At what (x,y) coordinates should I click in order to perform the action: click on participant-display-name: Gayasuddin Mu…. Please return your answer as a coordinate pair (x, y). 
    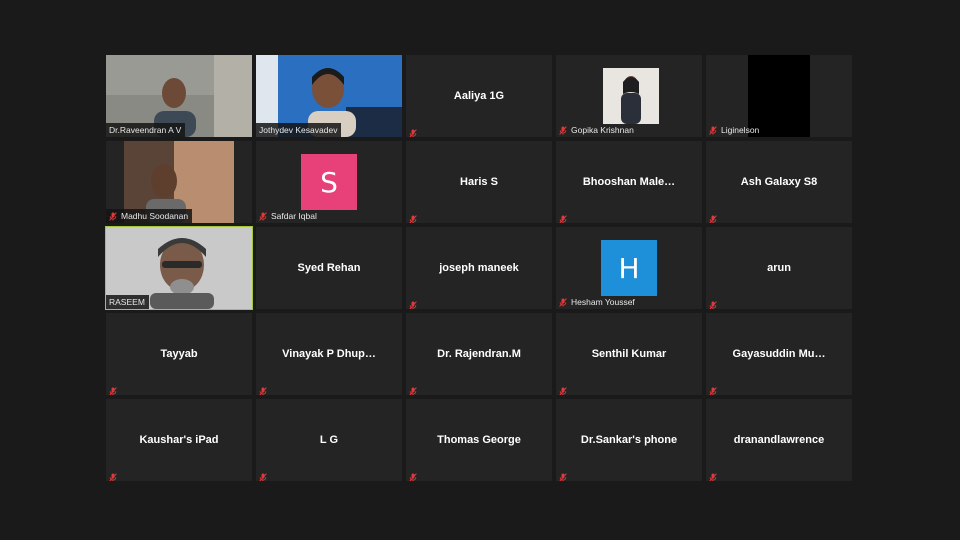
    Looking at the image, I should click on (779, 354).